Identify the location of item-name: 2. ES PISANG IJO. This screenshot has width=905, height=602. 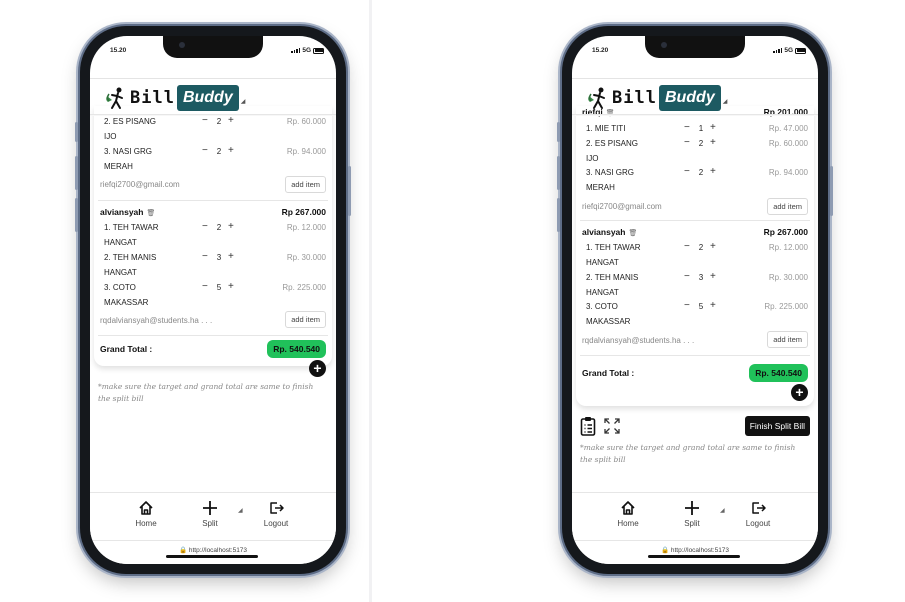
(130, 129).